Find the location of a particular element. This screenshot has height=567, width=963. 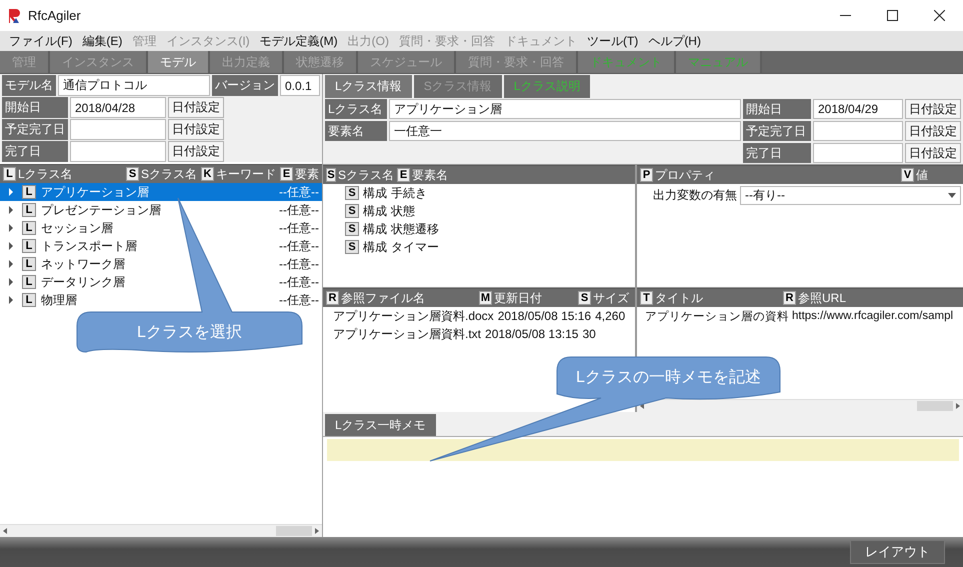

field-label: Lクラス名 is located at coordinates (356, 109).